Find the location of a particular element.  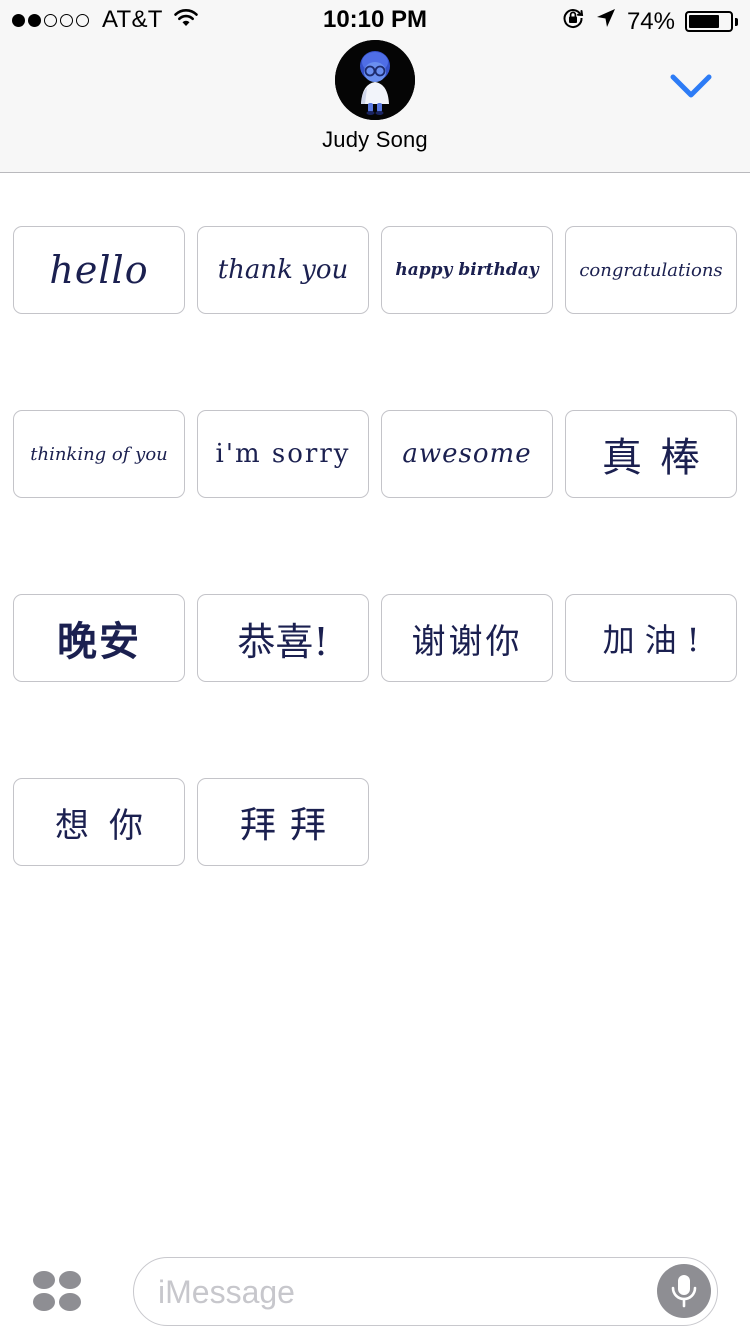

sticker-jia-you: 加油! is located at coordinates (651, 638).